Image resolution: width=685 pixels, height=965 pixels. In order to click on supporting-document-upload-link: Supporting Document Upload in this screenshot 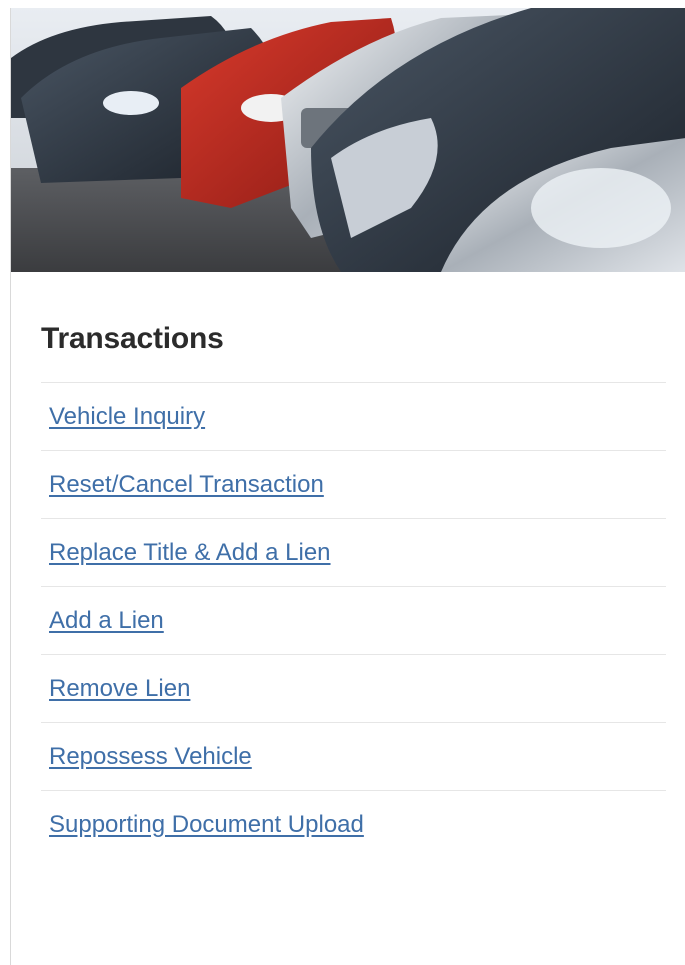, I will do `click(206, 825)`.